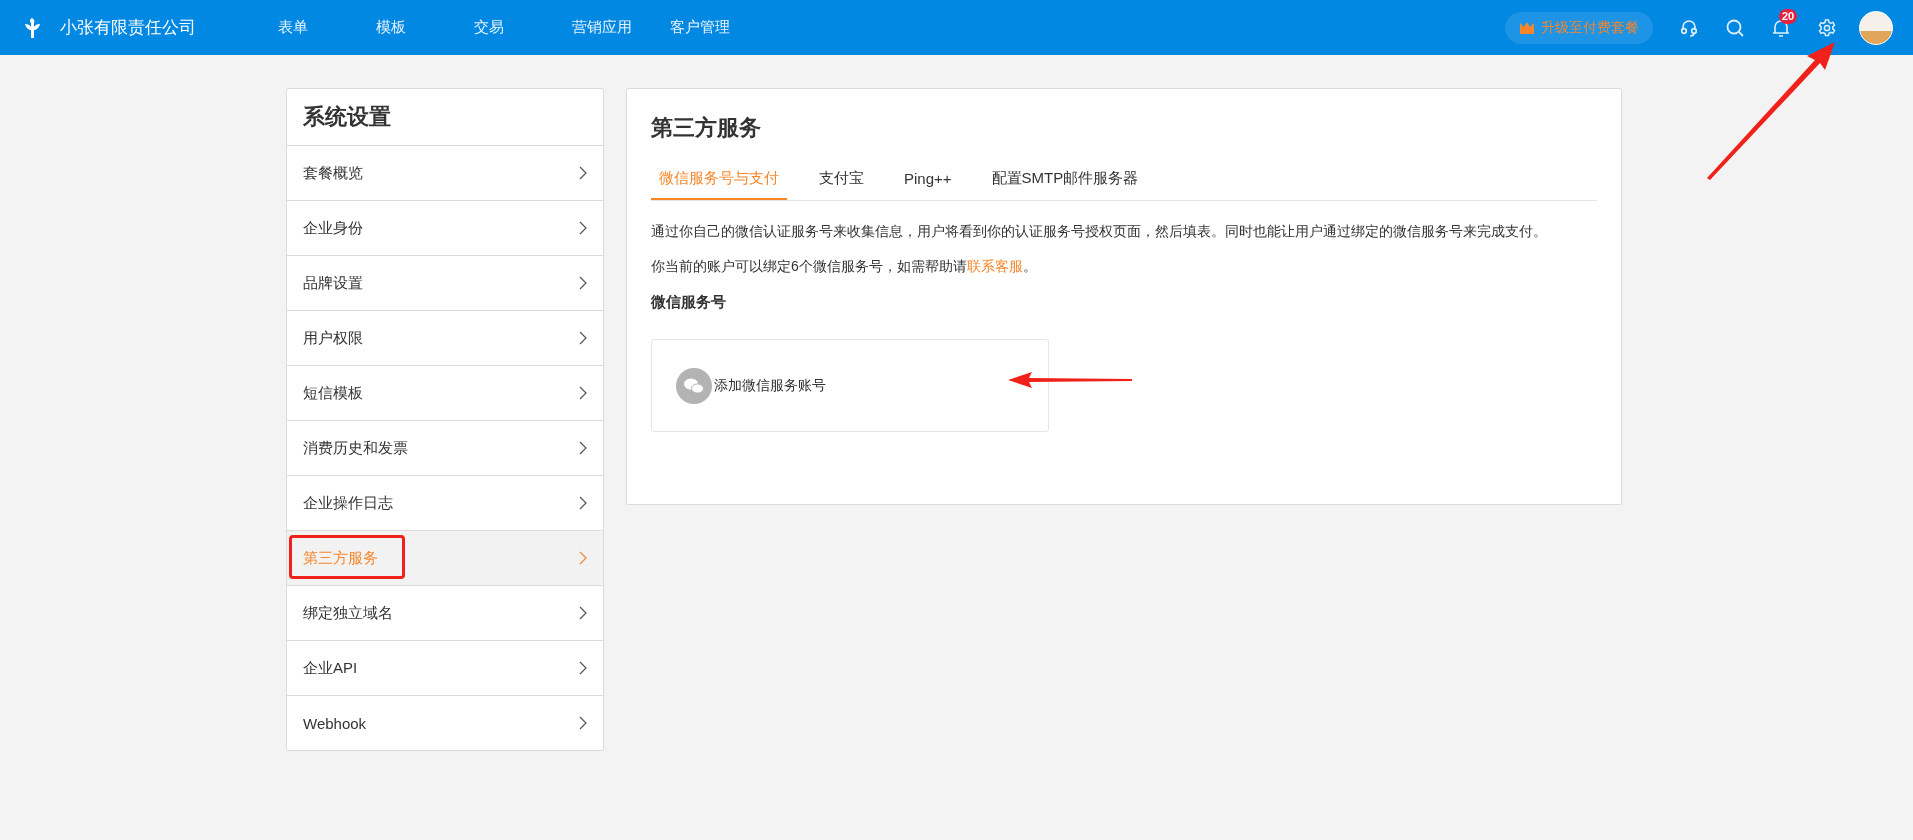 This screenshot has width=1913, height=840. I want to click on crown-icon, so click(1527, 27).